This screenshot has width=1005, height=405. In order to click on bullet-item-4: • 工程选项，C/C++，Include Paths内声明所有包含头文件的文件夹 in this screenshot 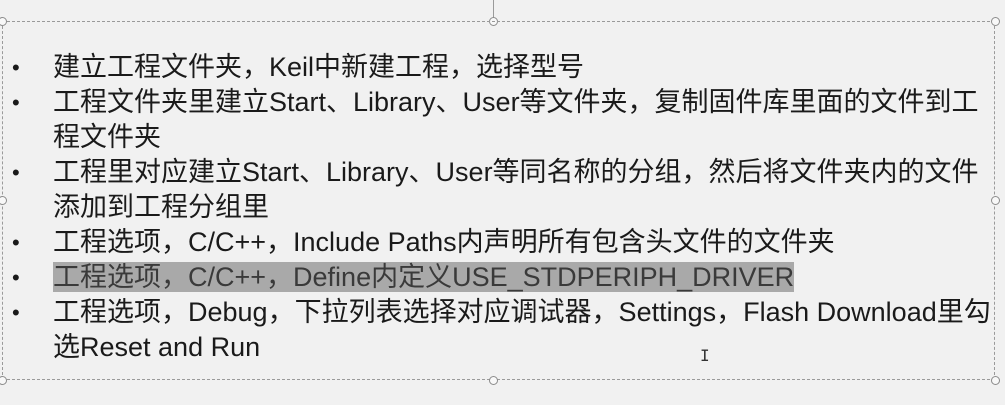, I will do `click(498, 242)`.